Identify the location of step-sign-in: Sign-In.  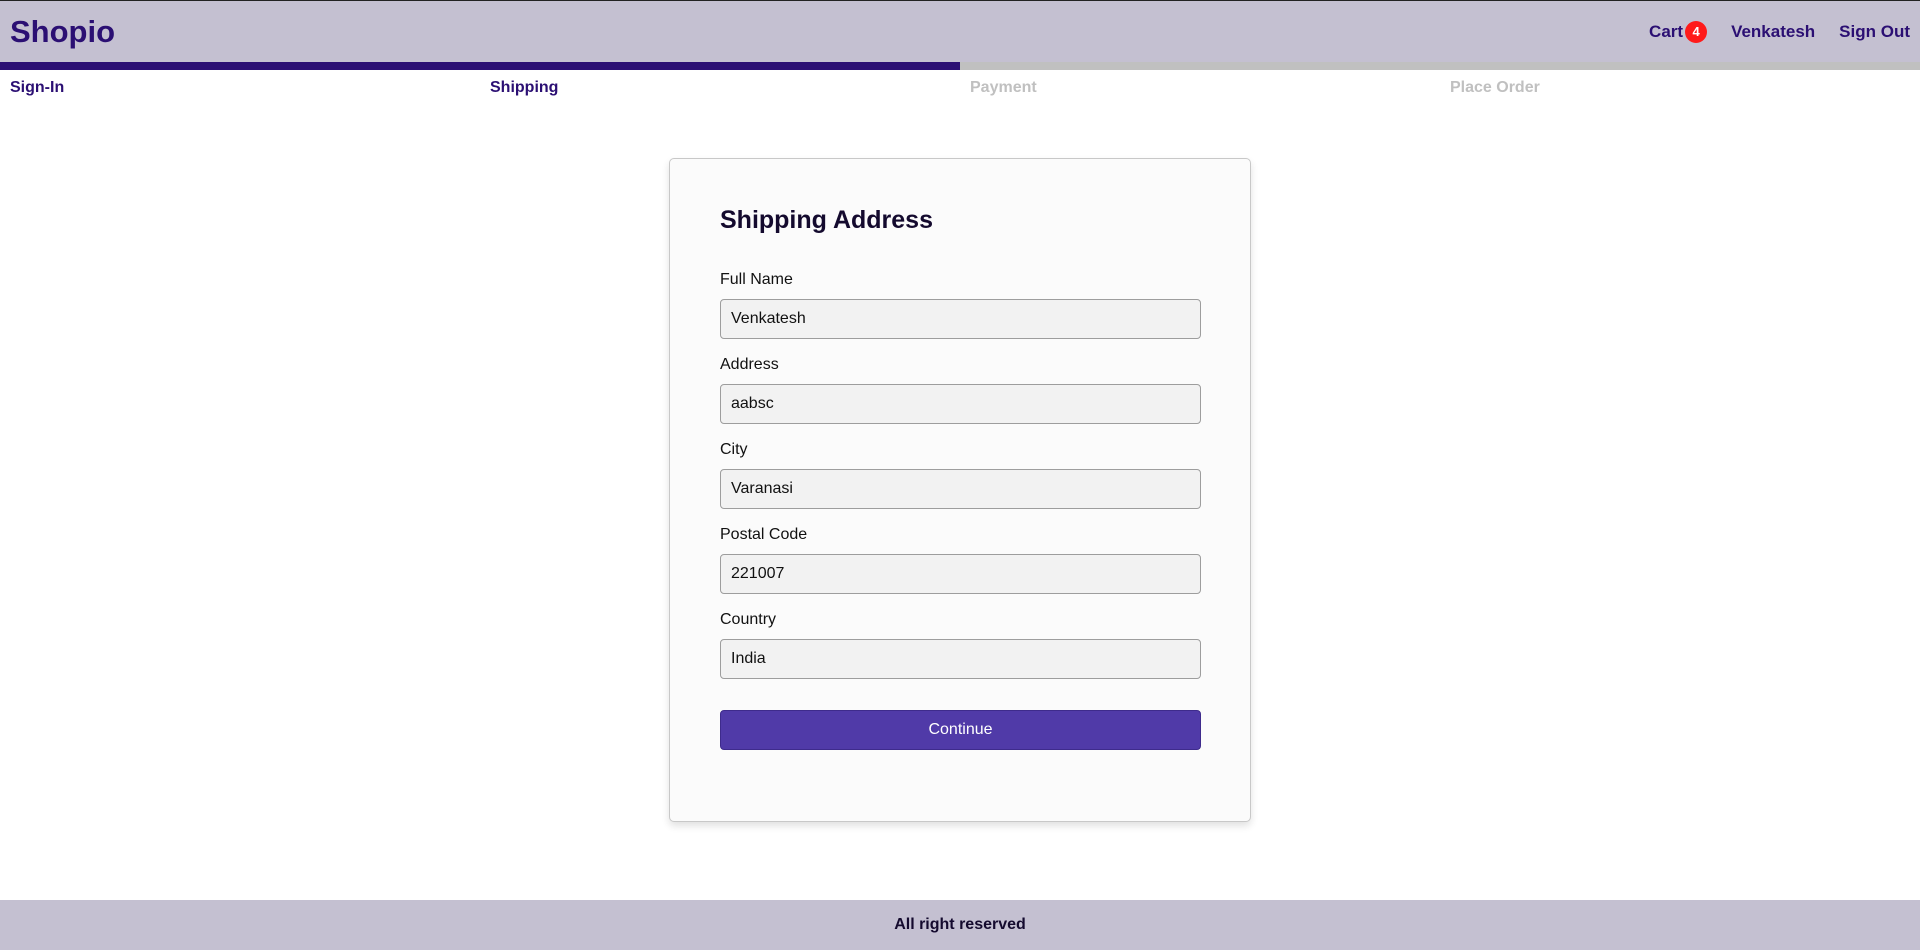
(240, 87).